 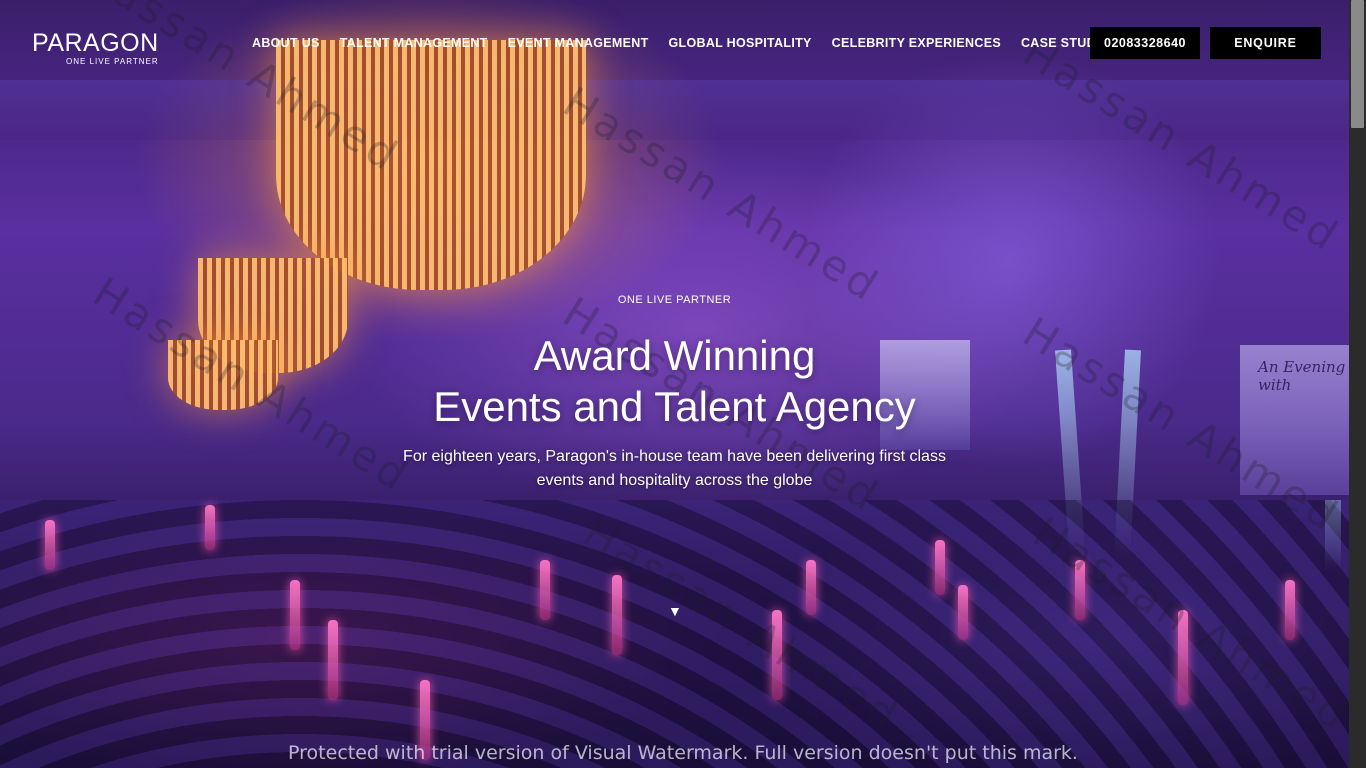 What do you see at coordinates (414, 43) in the screenshot?
I see `nav-talent-management: TALENT MANAGEMENT` at bounding box center [414, 43].